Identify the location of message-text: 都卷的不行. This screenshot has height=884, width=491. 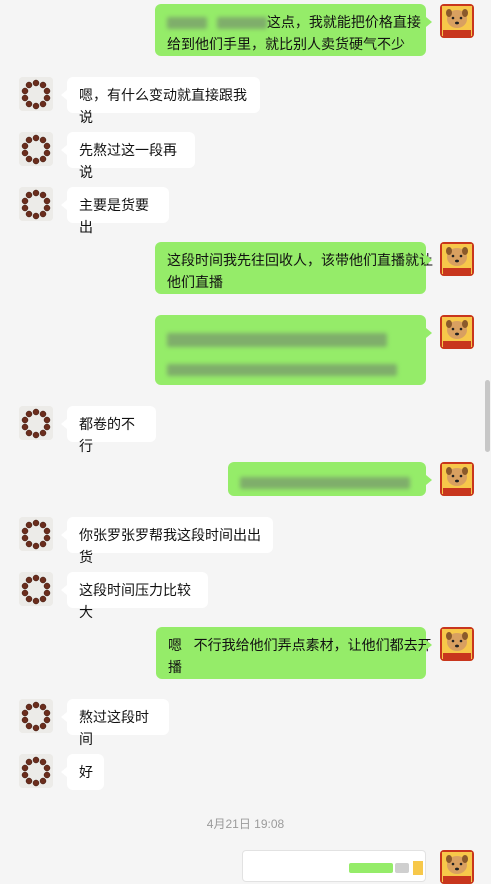
(107, 435).